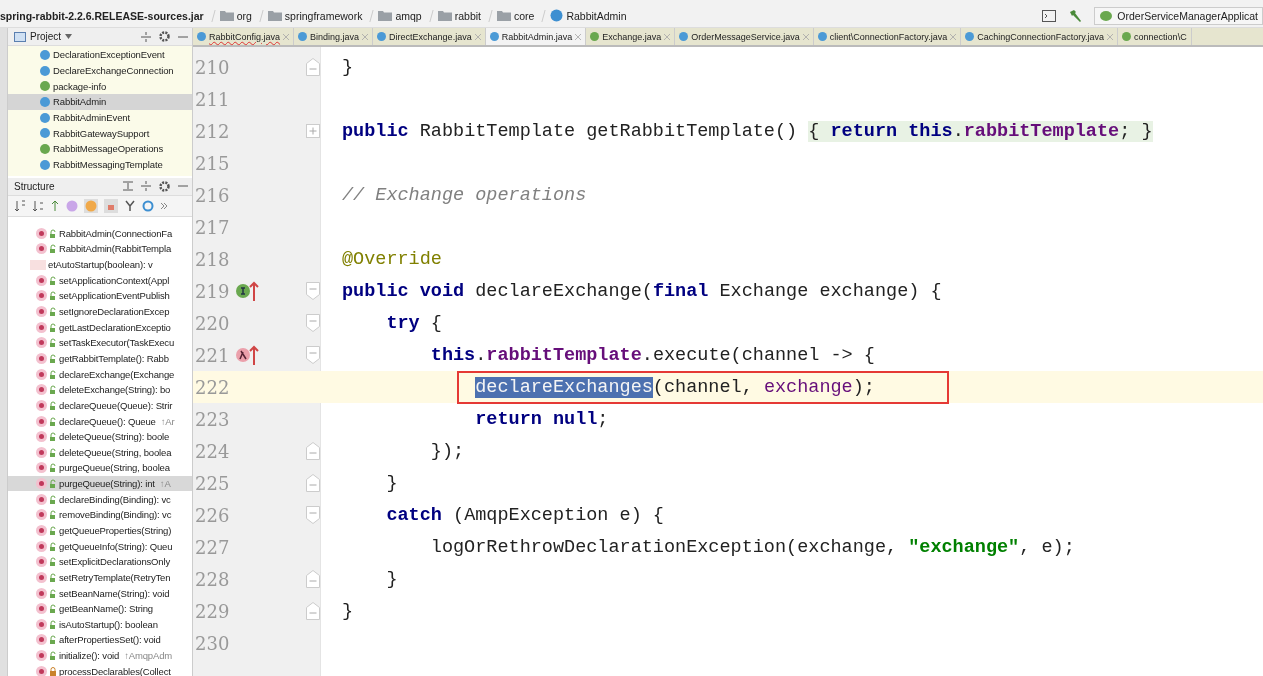 This screenshot has height=676, width=1263. I want to click on structure-item: etAutoStartup(boolean): v, so click(100, 264).